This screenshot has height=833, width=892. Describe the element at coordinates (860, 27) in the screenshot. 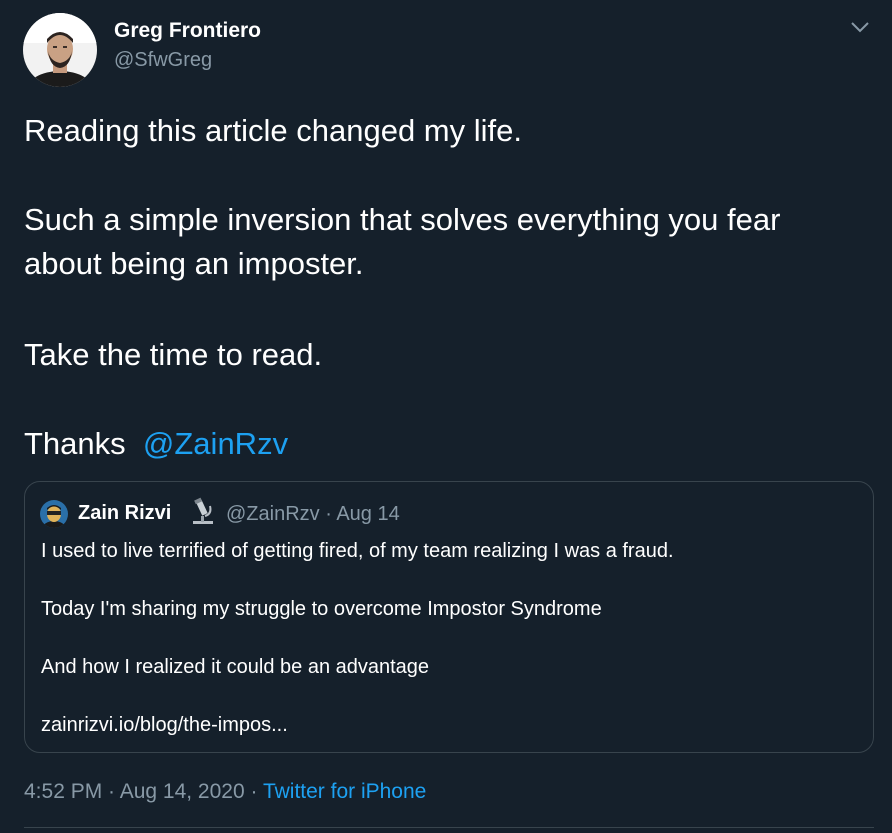

I see `chevron-down-icon` at that location.